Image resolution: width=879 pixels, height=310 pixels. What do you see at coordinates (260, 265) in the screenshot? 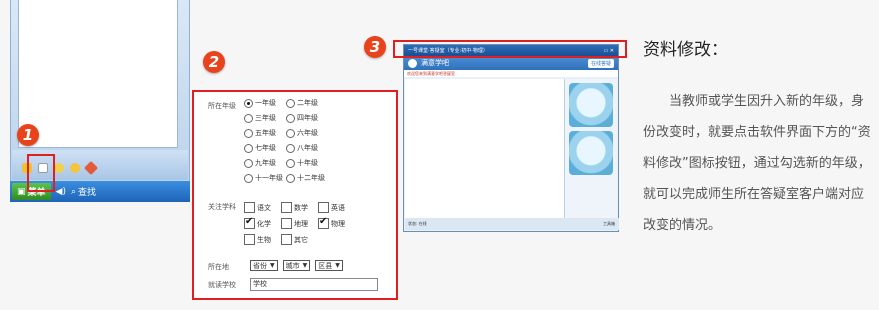
I see `select-value: 省份` at bounding box center [260, 265].